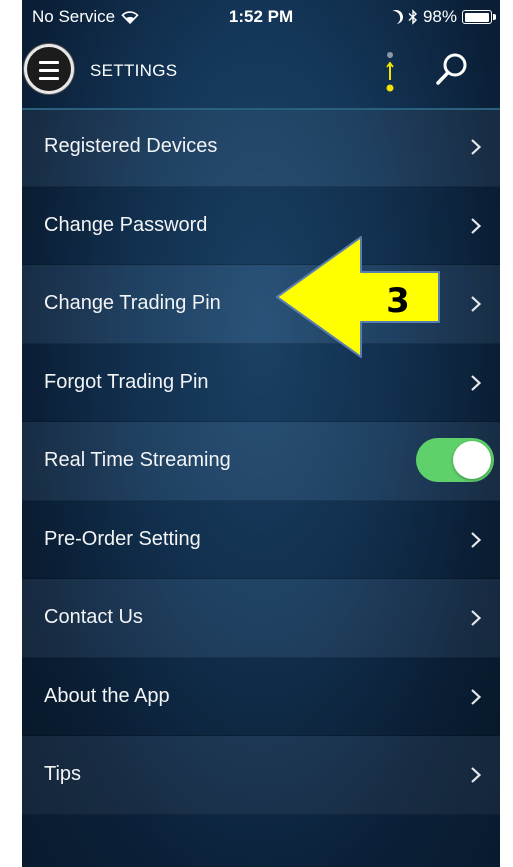 This screenshot has height=867, width=513. What do you see at coordinates (63, 774) in the screenshot?
I see `settings-item-label: Tips` at bounding box center [63, 774].